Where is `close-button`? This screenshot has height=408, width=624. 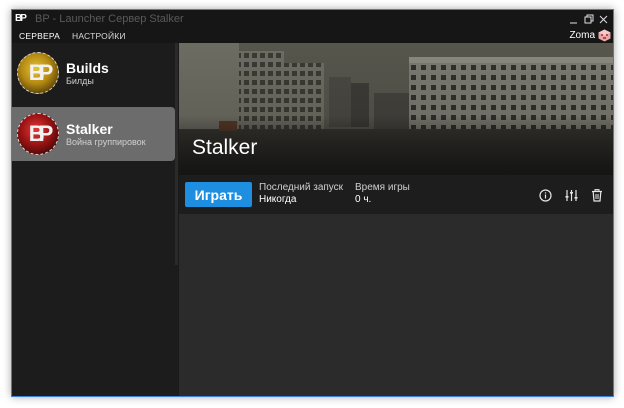 close-button is located at coordinates (603, 19).